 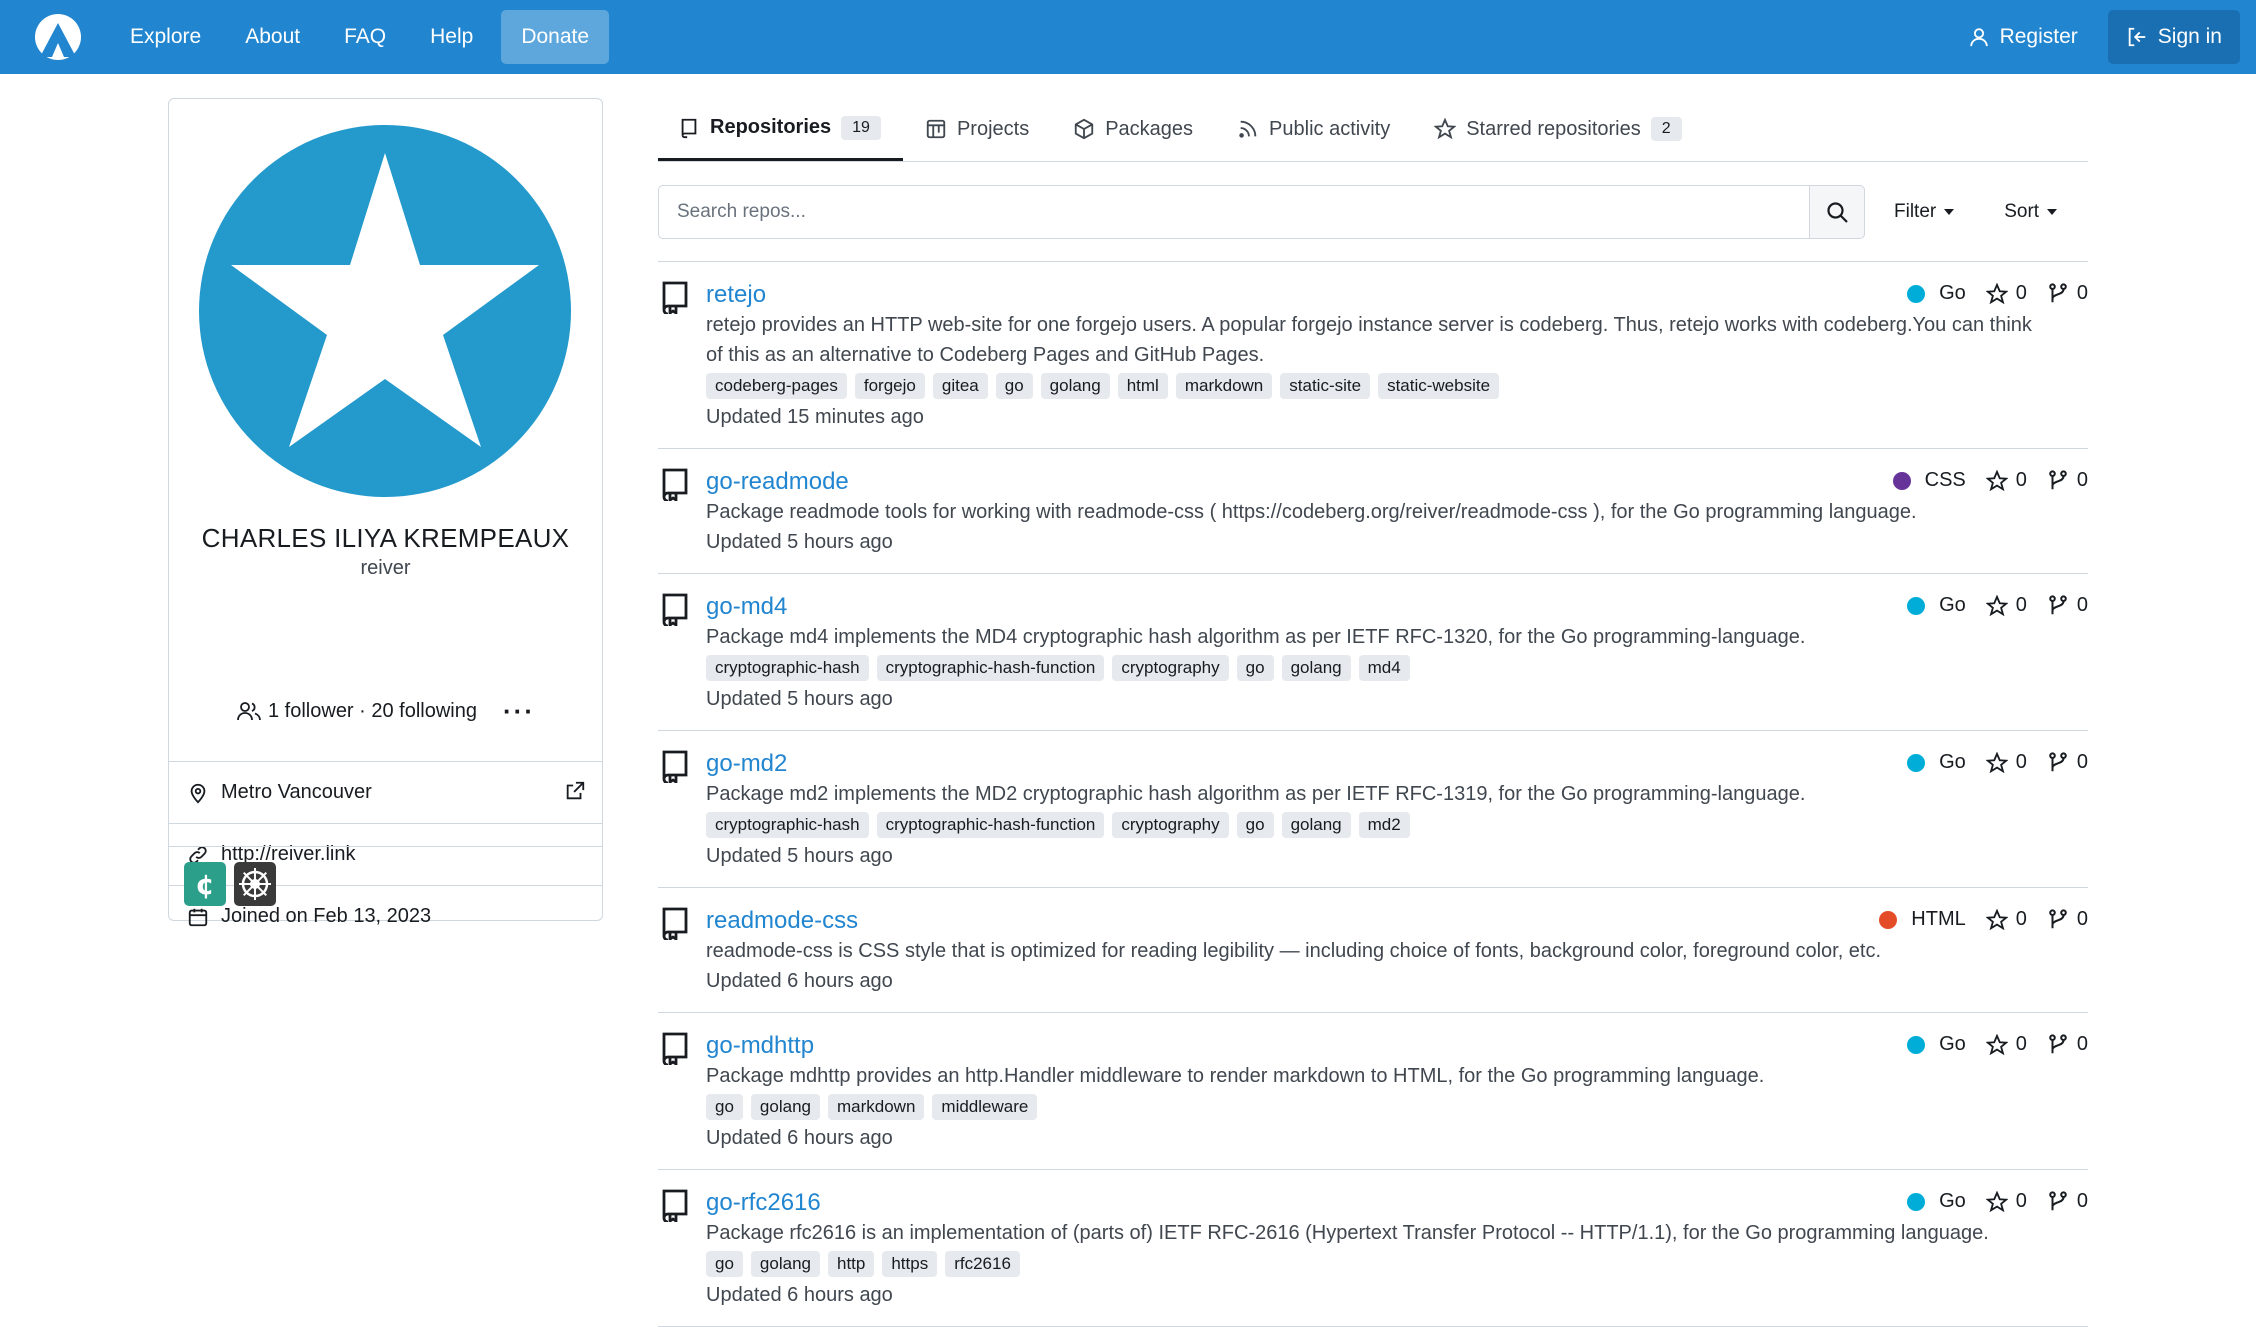 What do you see at coordinates (982, 1264) in the screenshot?
I see `topic-tag: rfc2616` at bounding box center [982, 1264].